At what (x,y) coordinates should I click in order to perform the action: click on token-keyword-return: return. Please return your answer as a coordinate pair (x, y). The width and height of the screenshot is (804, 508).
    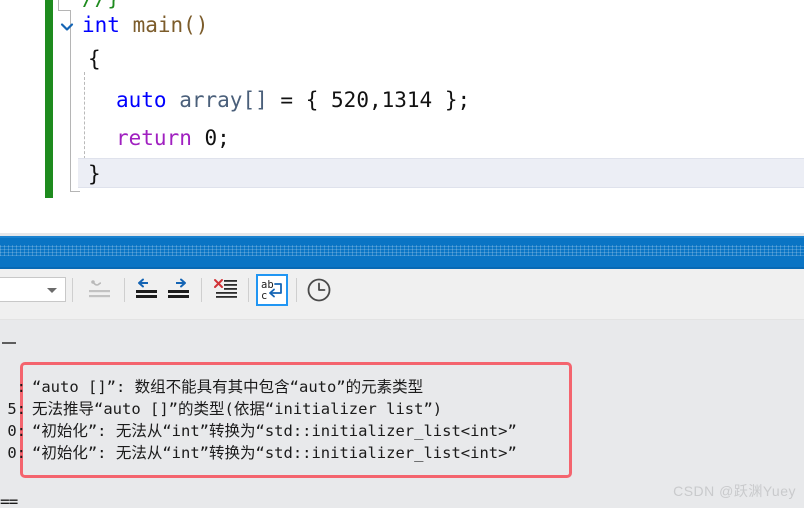
    Looking at the image, I should click on (154, 138).